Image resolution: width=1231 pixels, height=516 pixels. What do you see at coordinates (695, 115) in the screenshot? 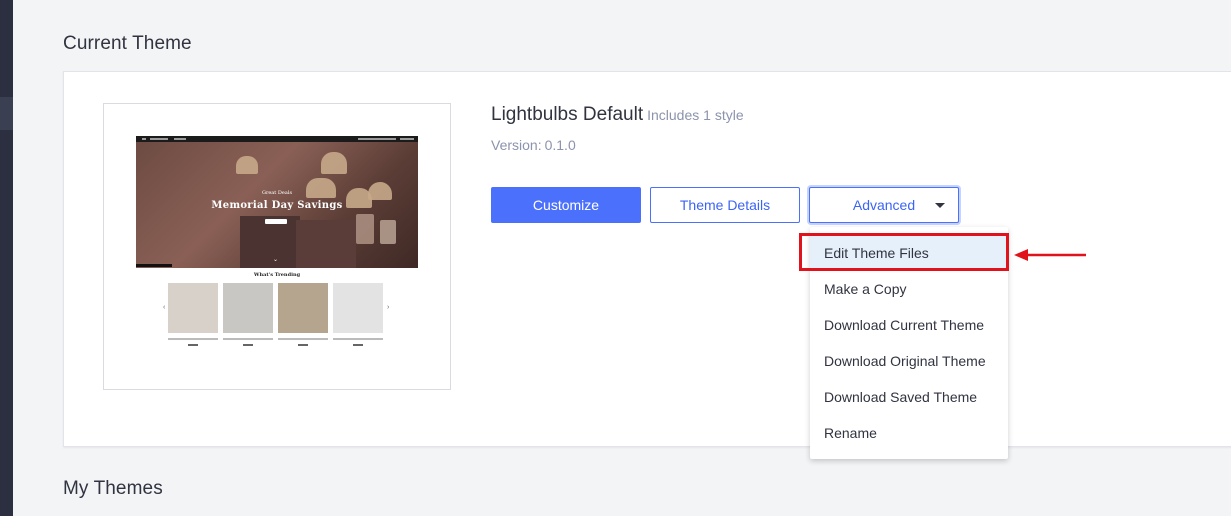
I see `theme-styles-note: Includes 1 style` at bounding box center [695, 115].